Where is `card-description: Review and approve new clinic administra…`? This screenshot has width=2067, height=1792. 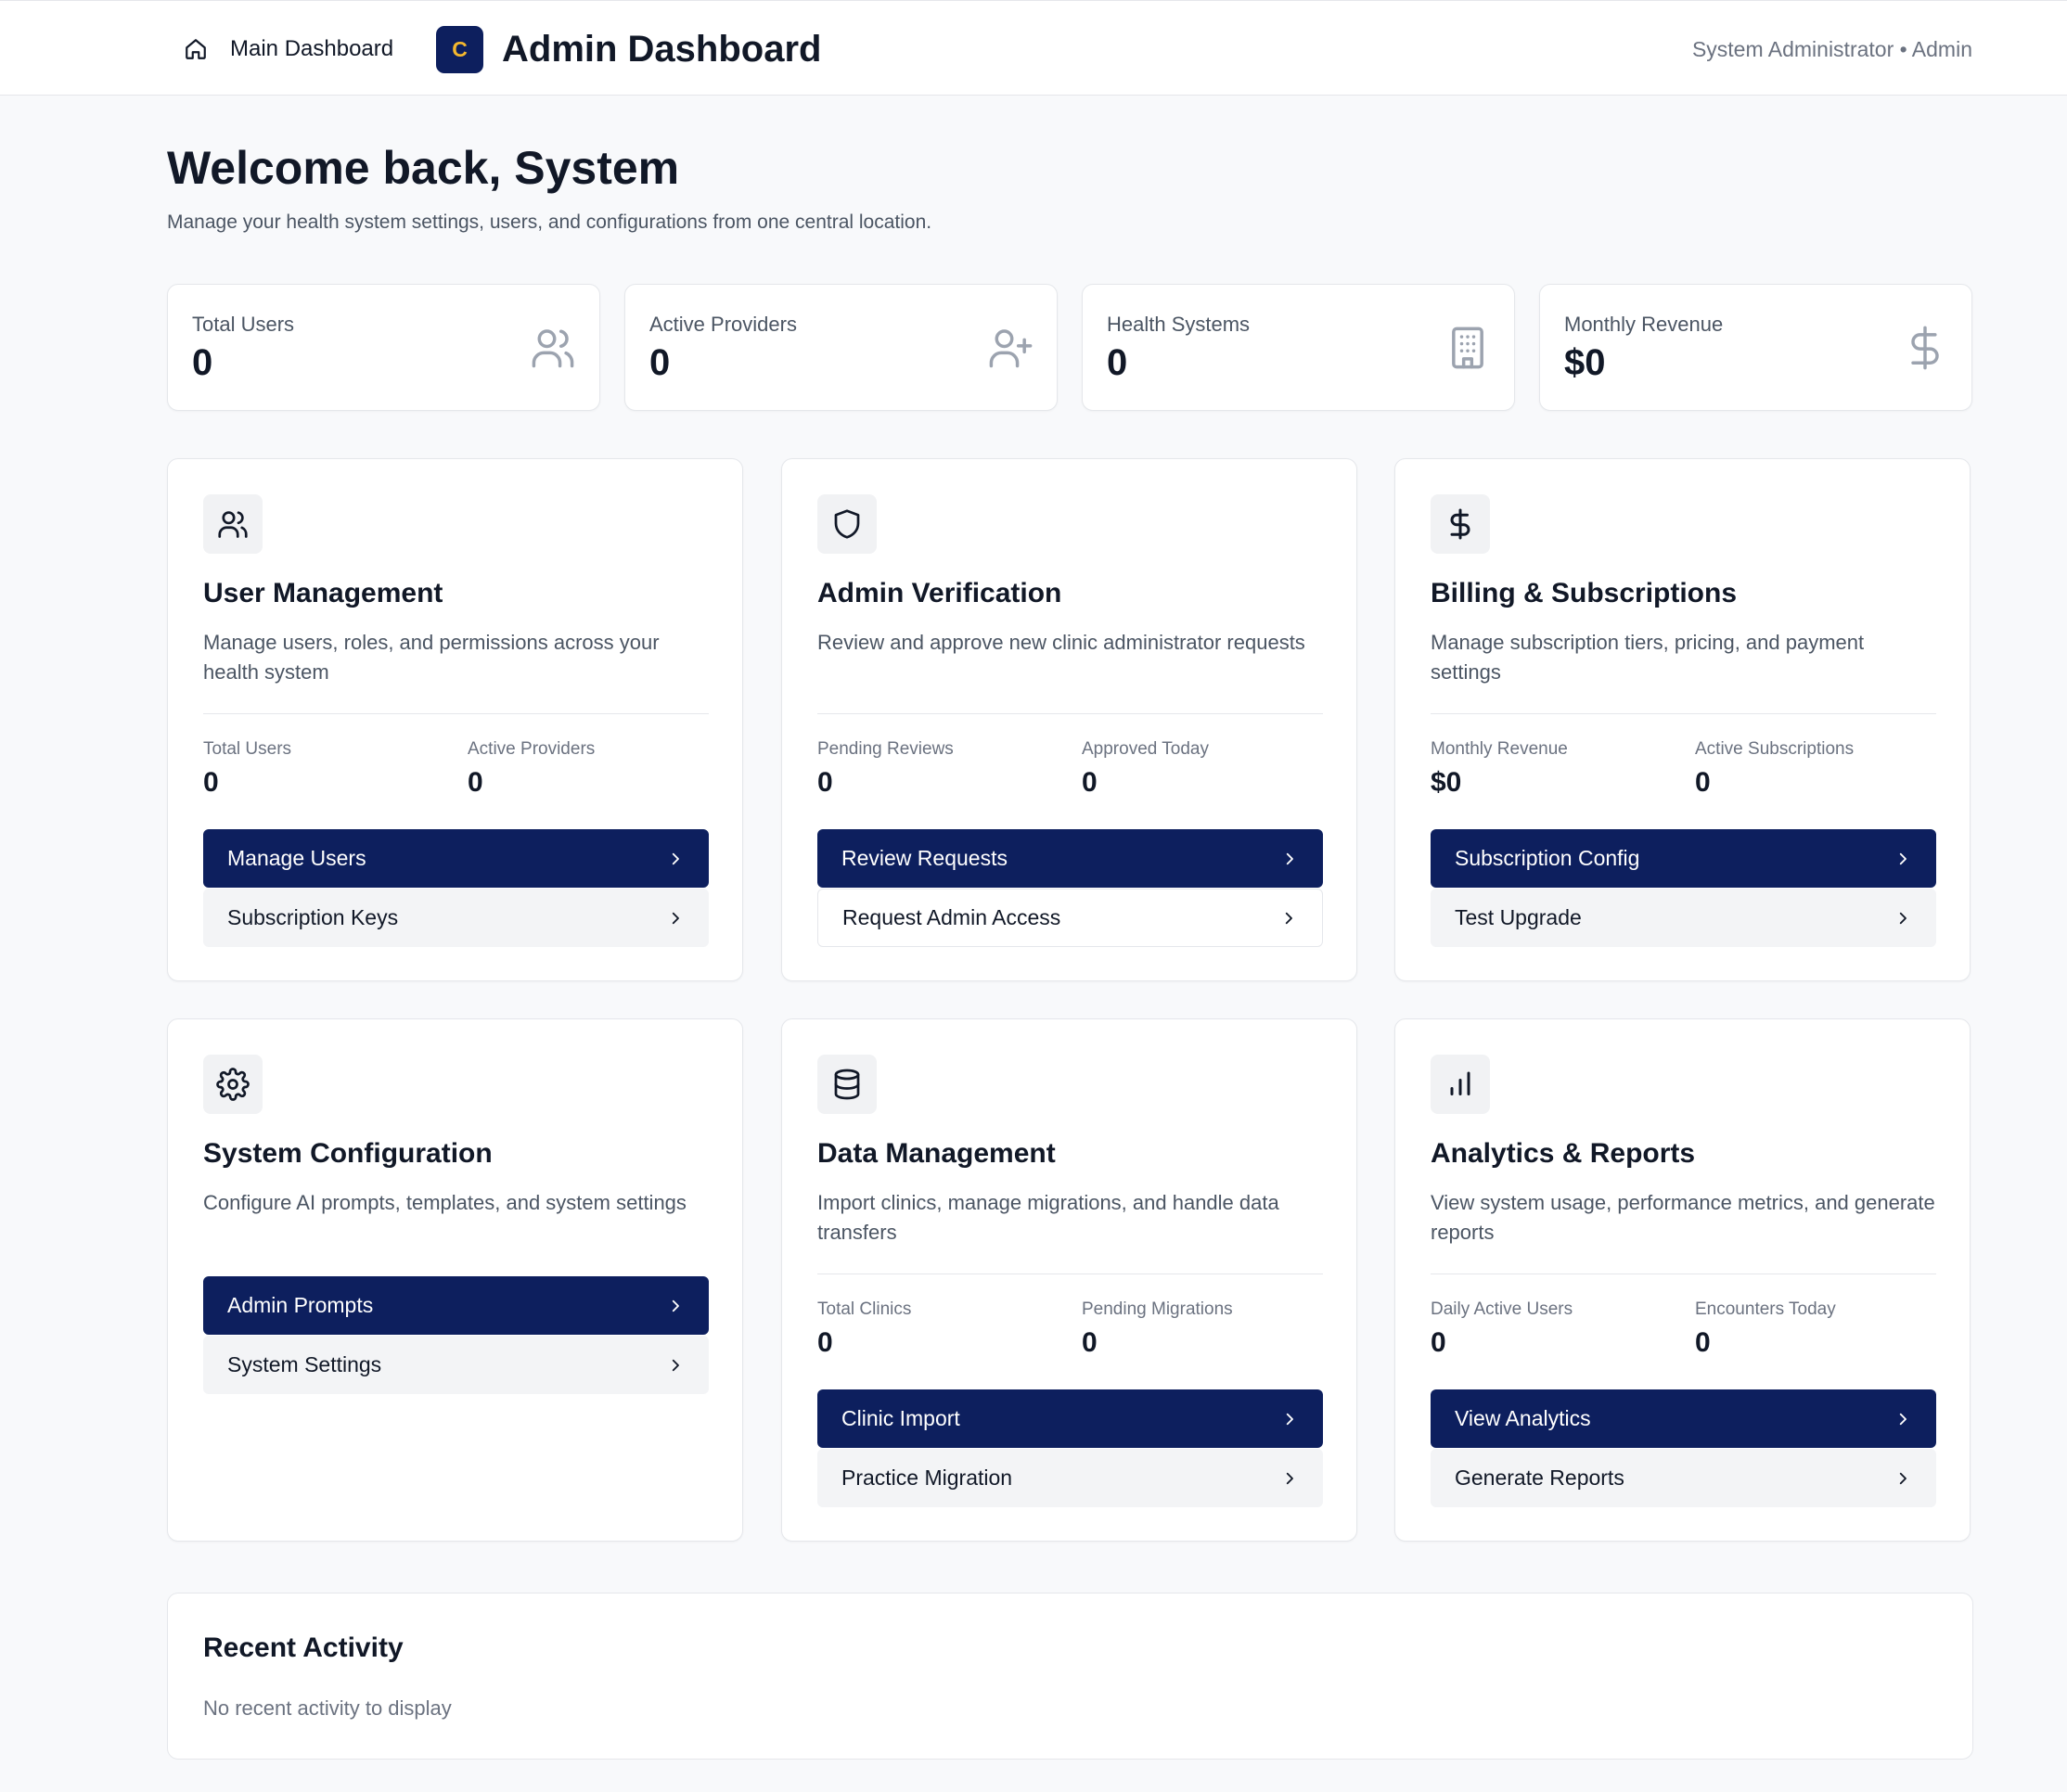 card-description: Review and approve new clinic administra… is located at coordinates (1061, 642).